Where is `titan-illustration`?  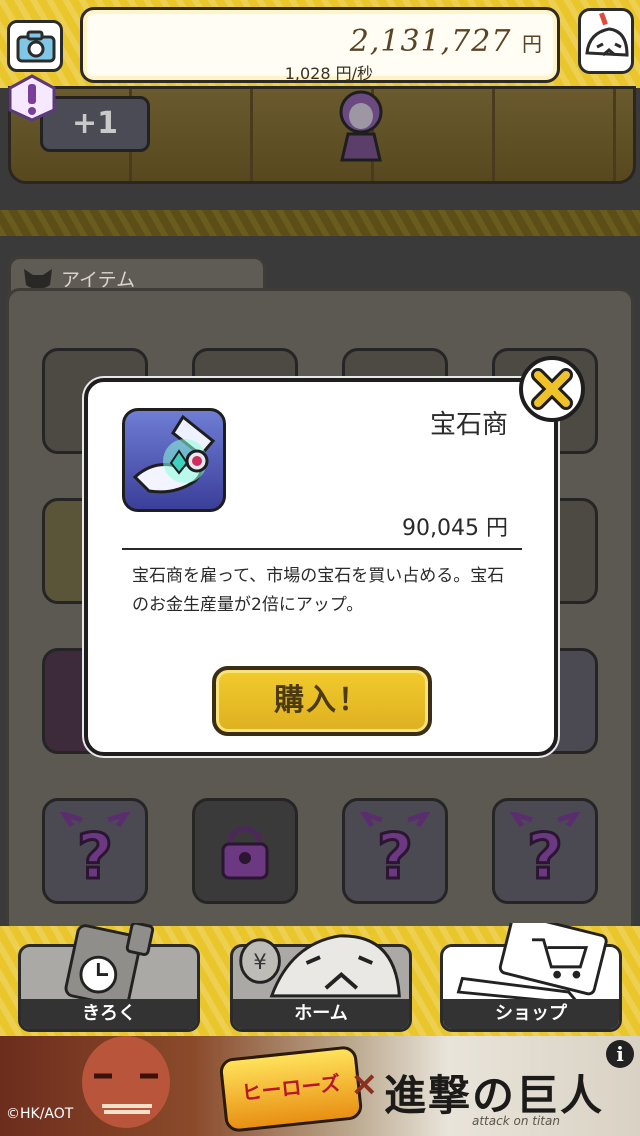 titan-illustration is located at coordinates (126, 1082).